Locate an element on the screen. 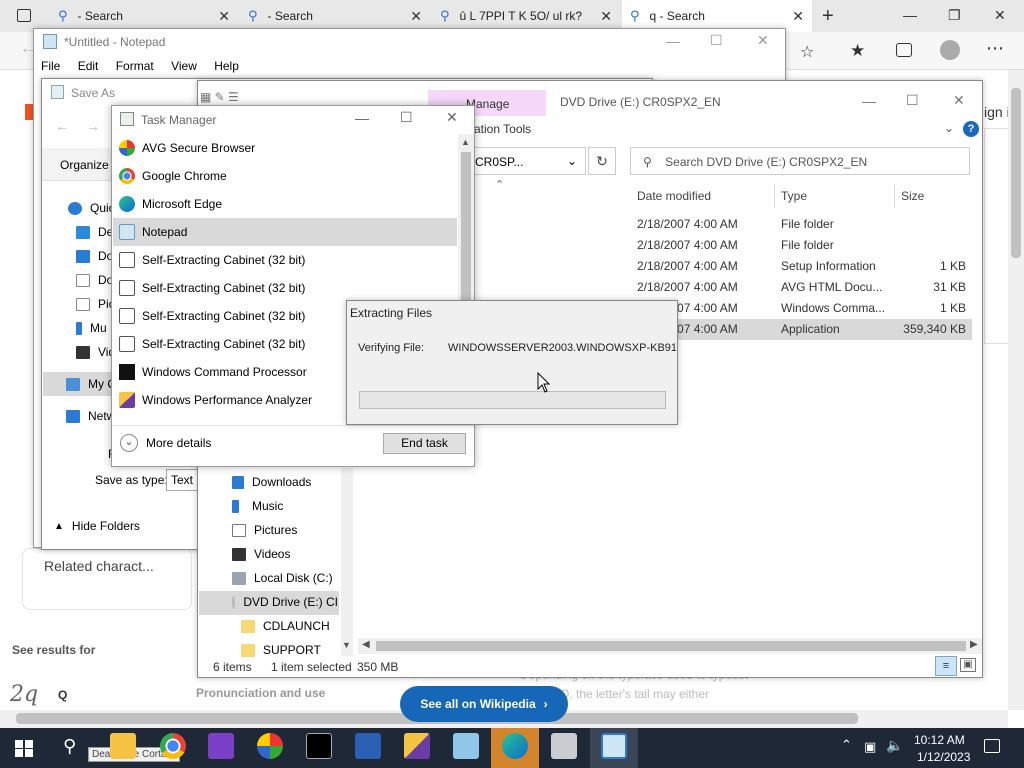 Image resolution: width=1024 pixels, height=768 pixels. tm-close-icon: ✕ is located at coordinates (452, 117).